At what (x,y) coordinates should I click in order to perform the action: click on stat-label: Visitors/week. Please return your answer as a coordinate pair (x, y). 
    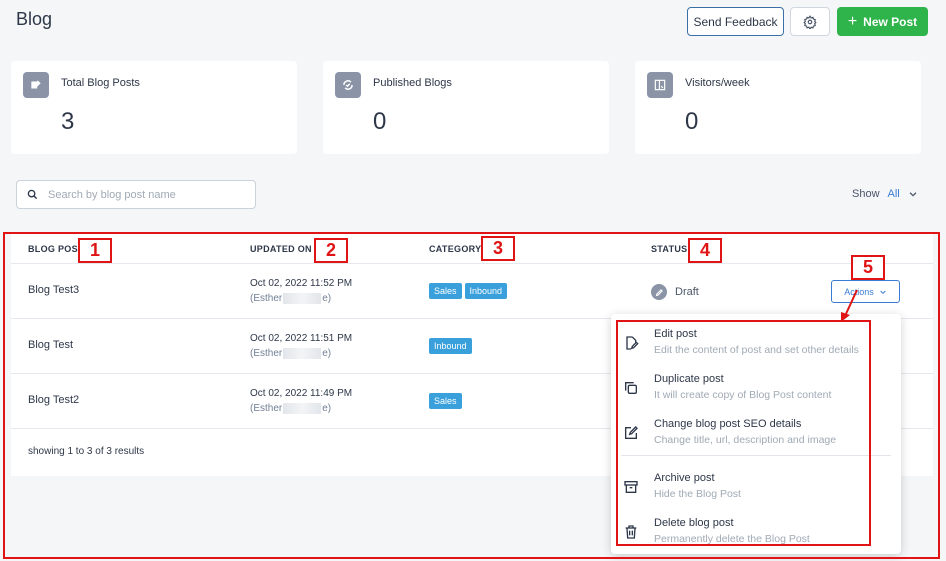
    Looking at the image, I should click on (717, 83).